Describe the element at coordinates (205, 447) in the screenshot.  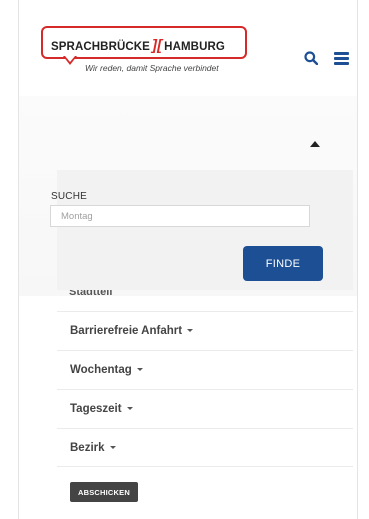
I see `filter-bezirk: Bezirk` at that location.